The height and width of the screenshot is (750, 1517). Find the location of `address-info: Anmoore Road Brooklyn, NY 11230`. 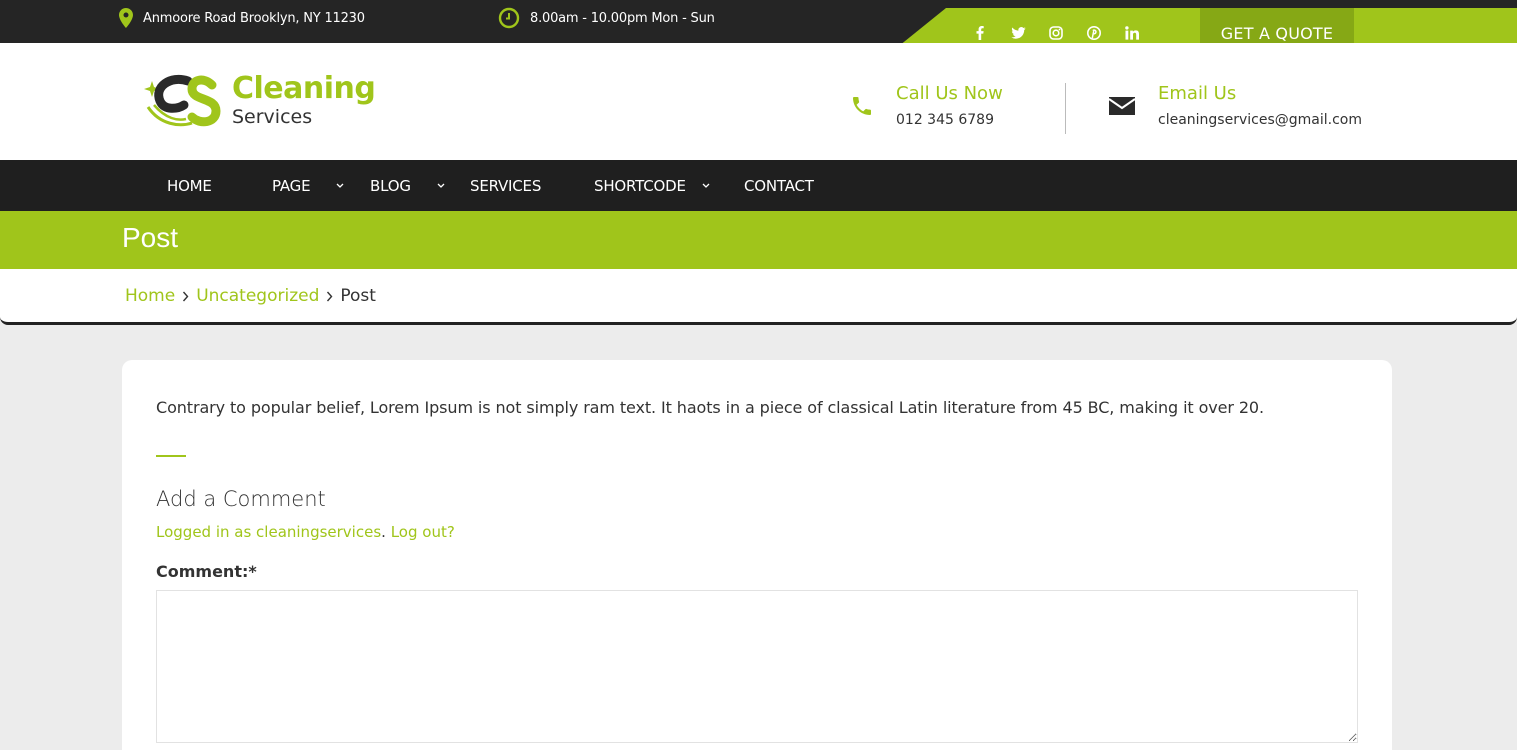

address-info: Anmoore Road Brooklyn, NY 11230 is located at coordinates (242, 18).